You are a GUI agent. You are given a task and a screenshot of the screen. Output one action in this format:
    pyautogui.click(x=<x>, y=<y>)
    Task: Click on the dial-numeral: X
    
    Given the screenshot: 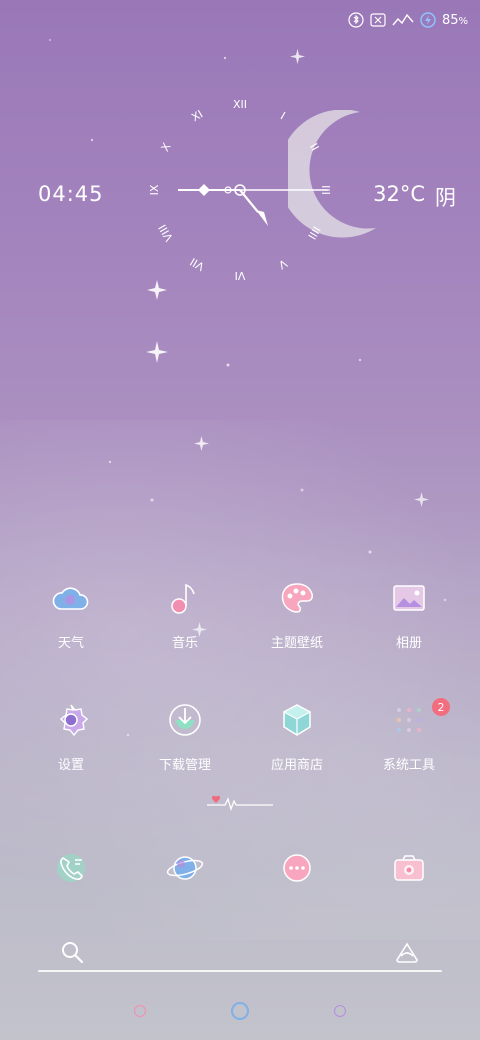 What is the action you would take?
    pyautogui.click(x=165, y=146)
    